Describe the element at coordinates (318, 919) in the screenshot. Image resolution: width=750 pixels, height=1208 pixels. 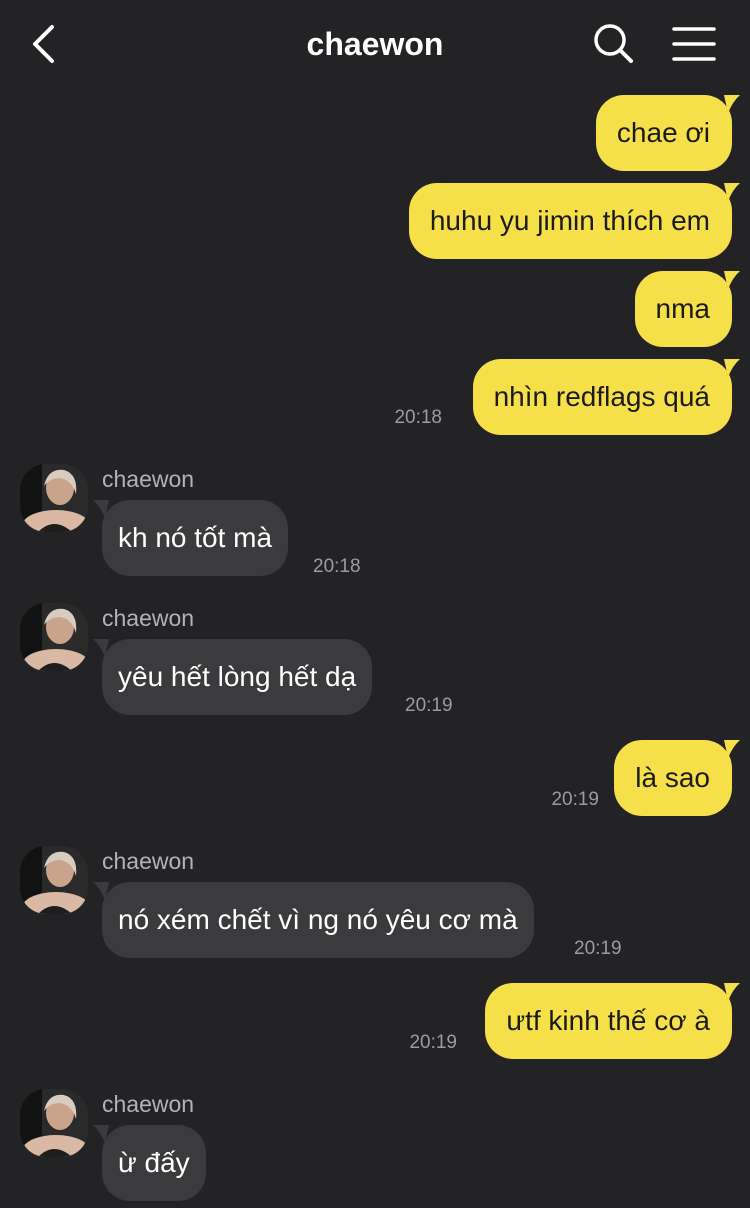
I see `message-text: nó xém chết vì ng nó yêu cơ mà` at that location.